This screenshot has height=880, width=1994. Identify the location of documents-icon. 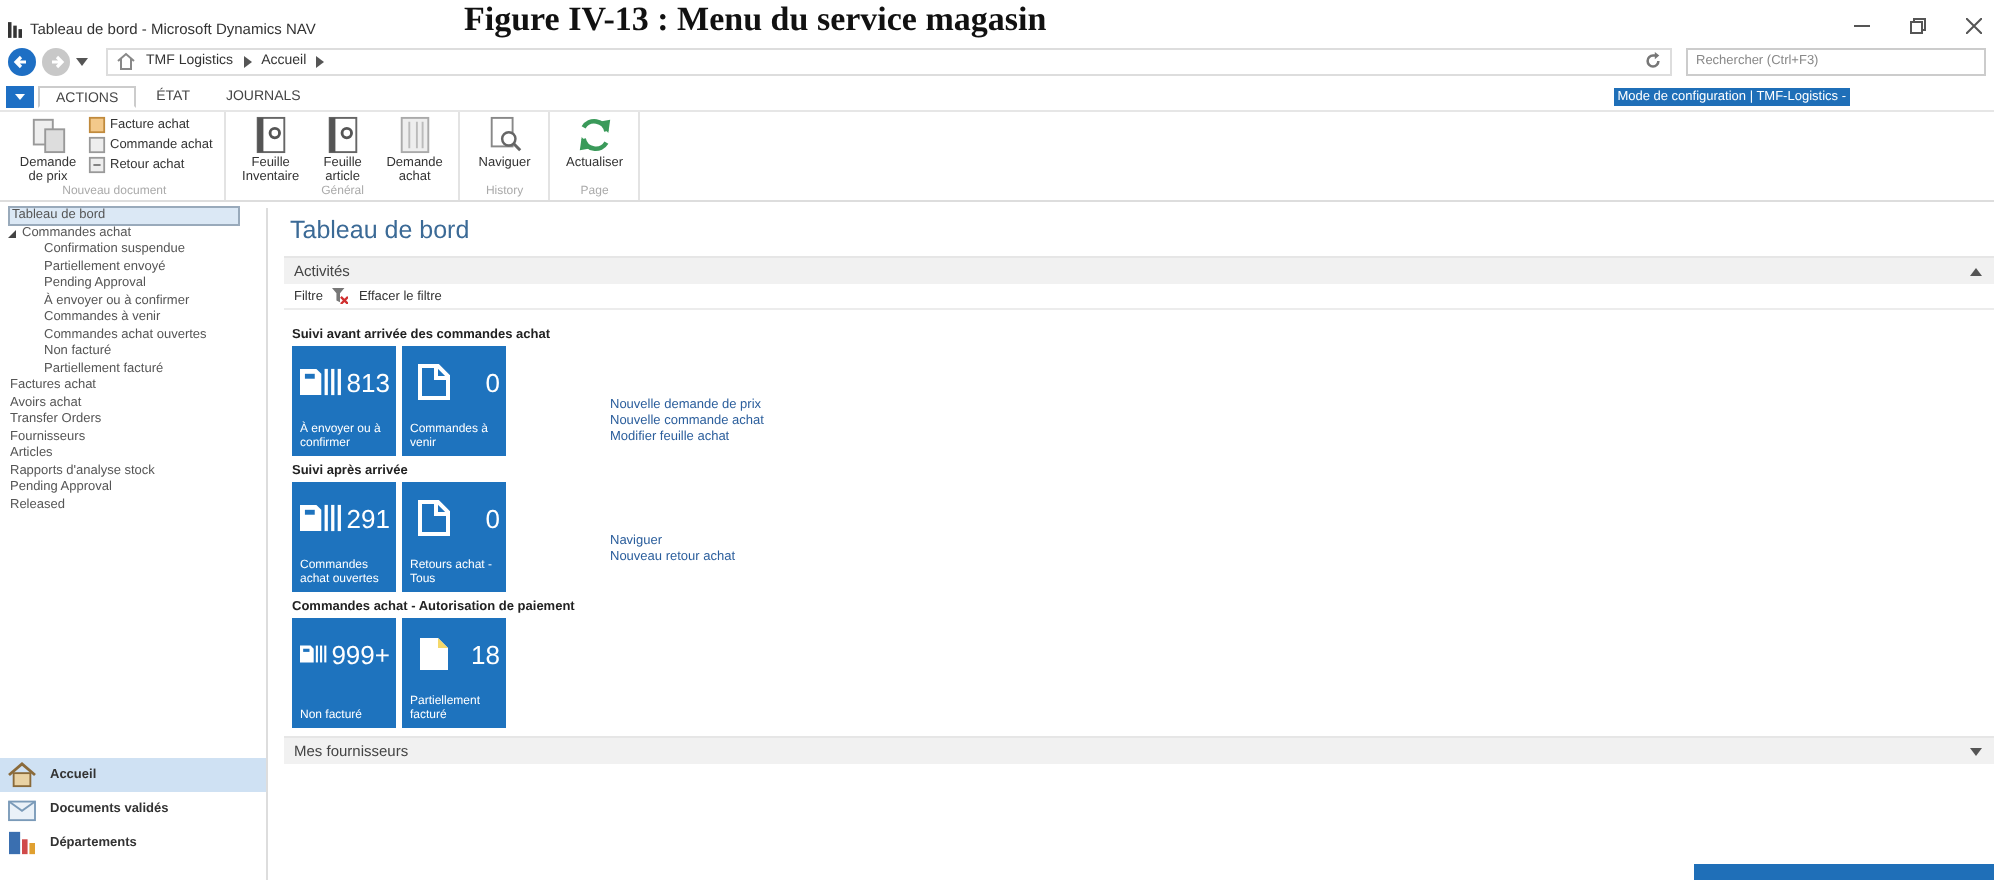
(48, 135).